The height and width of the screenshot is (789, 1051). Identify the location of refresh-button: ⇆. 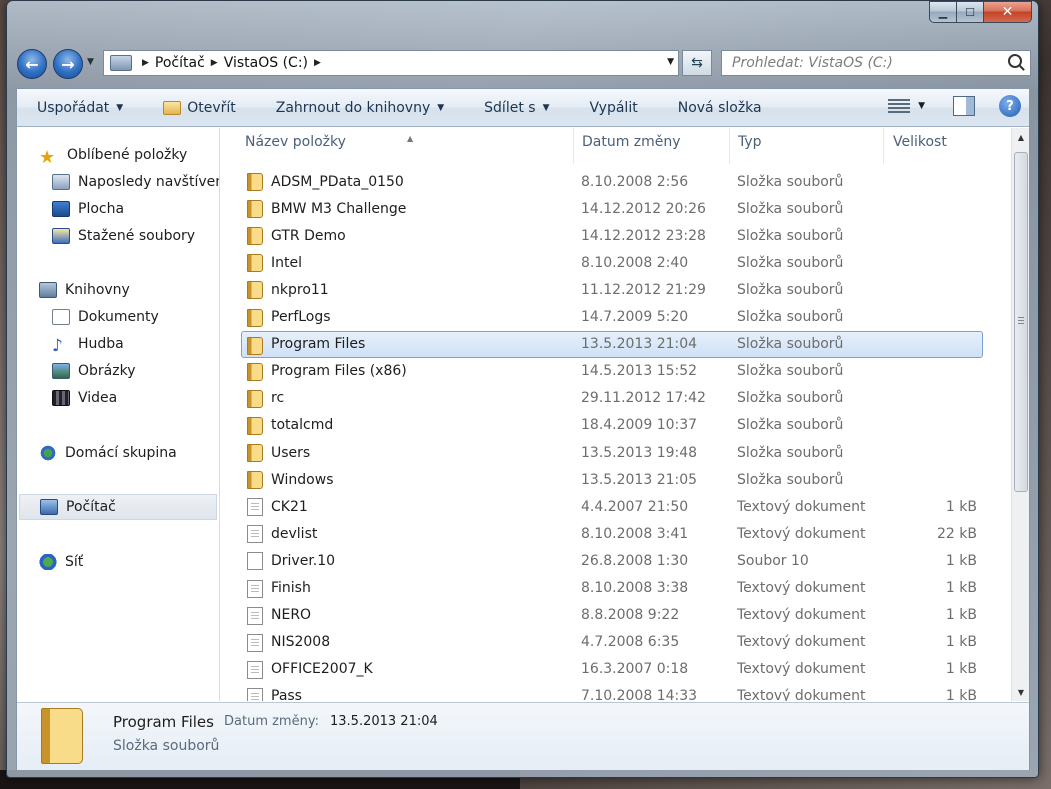
(697, 63).